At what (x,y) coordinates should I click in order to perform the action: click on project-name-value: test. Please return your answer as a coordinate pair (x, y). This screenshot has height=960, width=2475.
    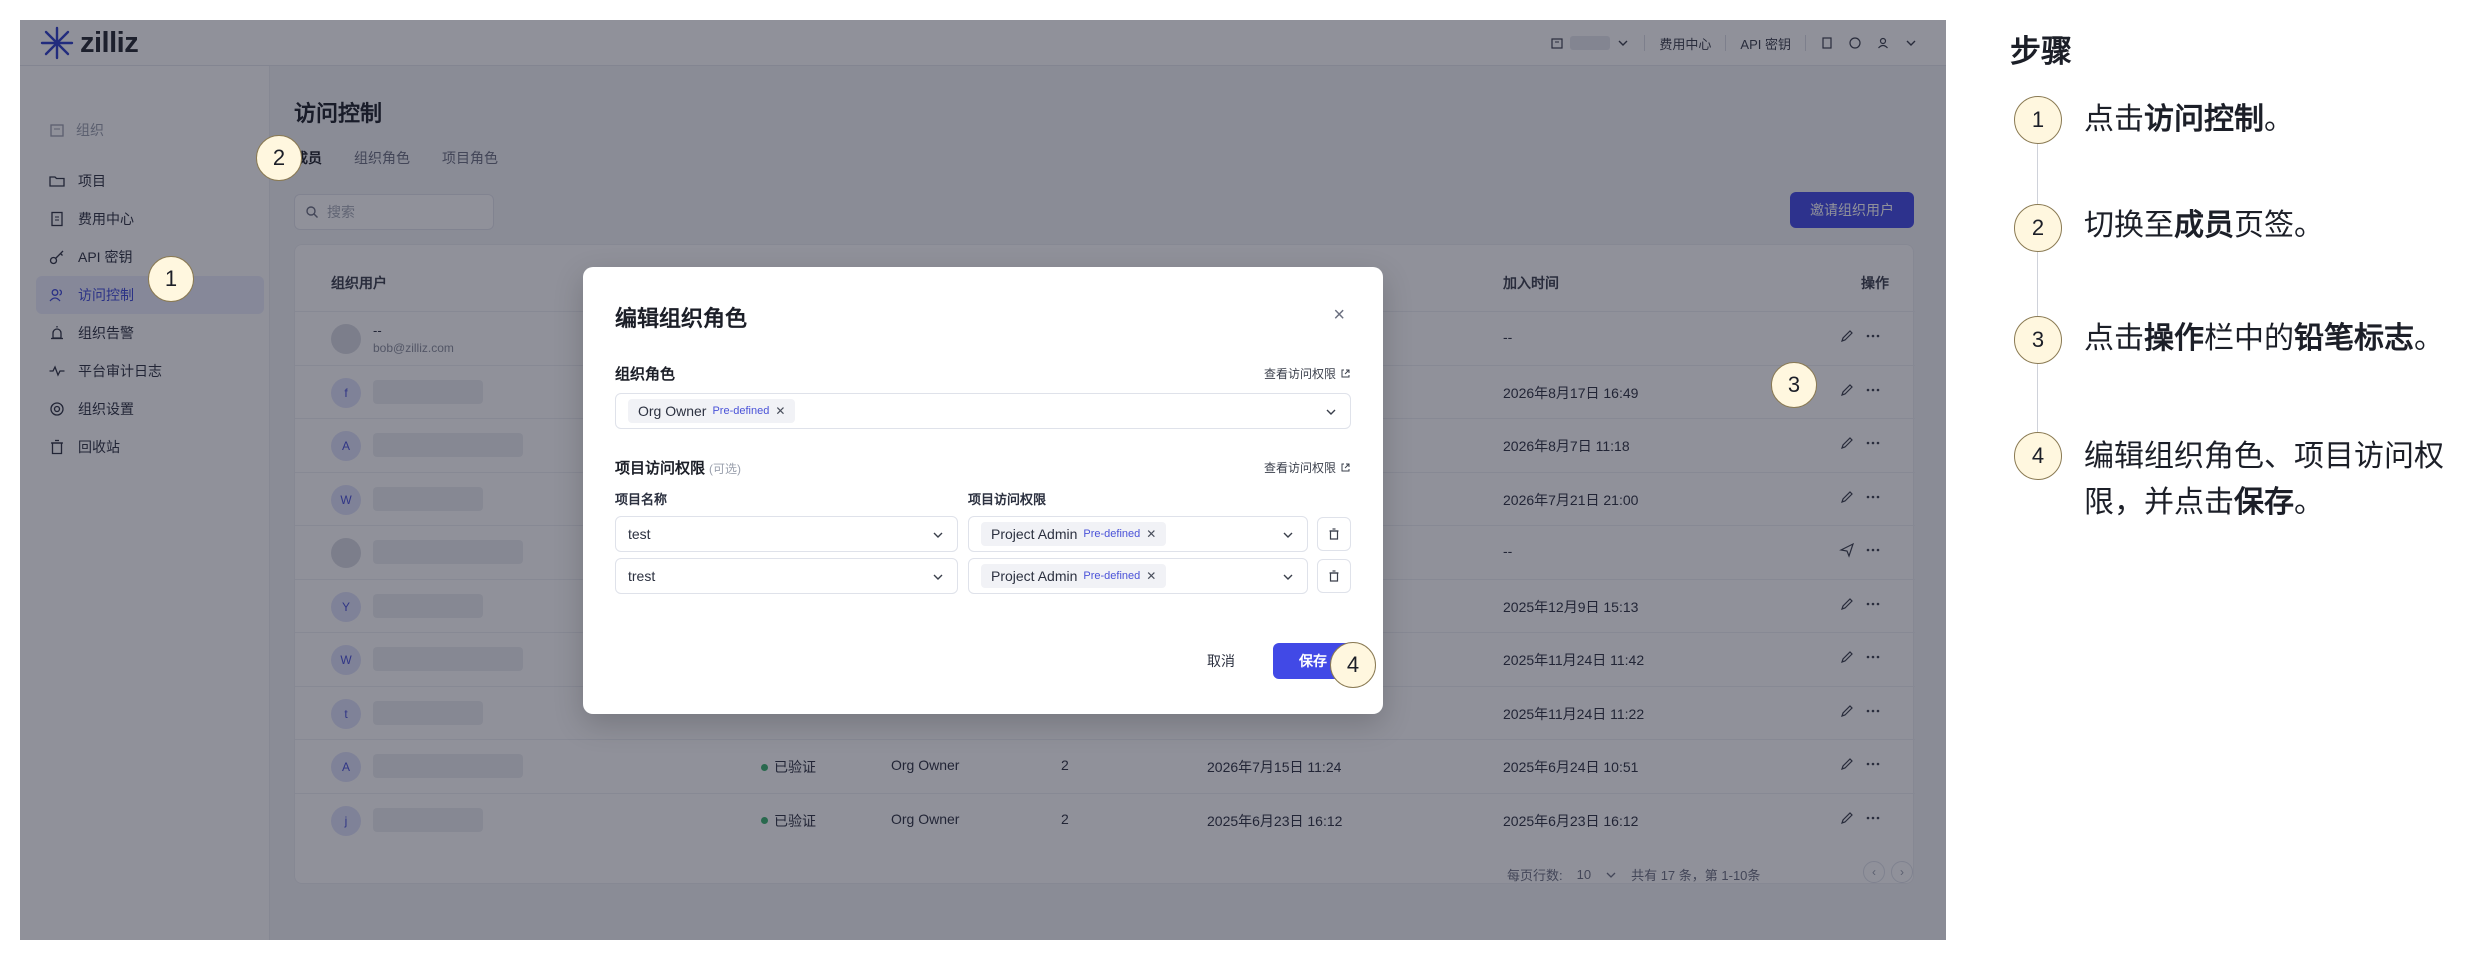
    Looking at the image, I should click on (639, 534).